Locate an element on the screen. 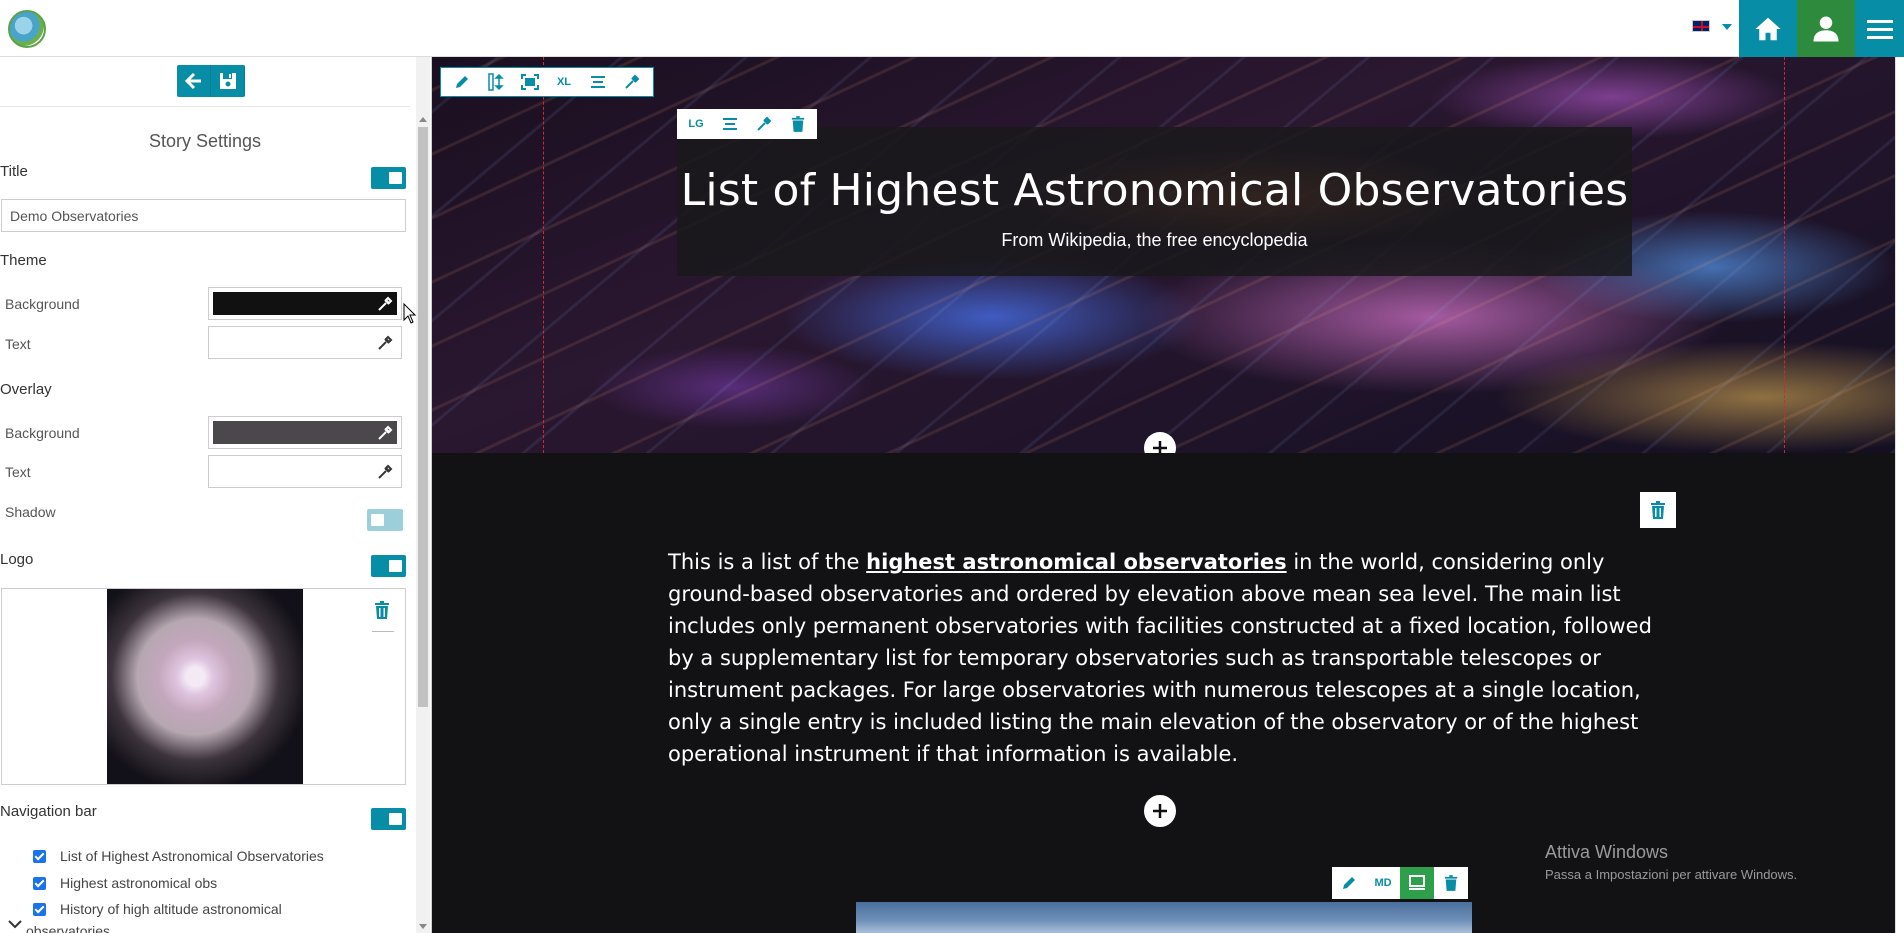 The width and height of the screenshot is (1904, 933). back-button is located at coordinates (194, 81).